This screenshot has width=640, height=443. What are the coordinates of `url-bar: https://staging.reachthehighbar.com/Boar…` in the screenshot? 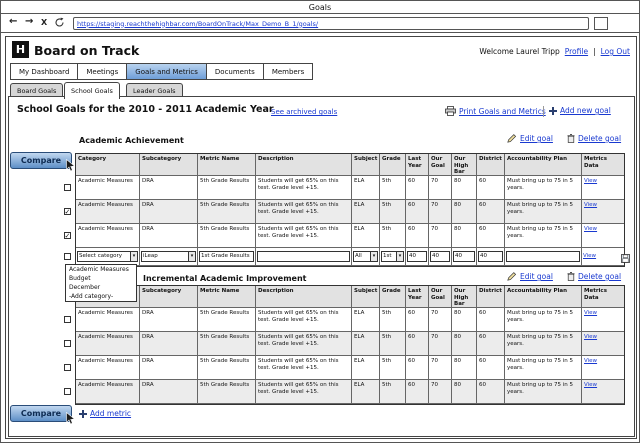 It's located at (331, 23).